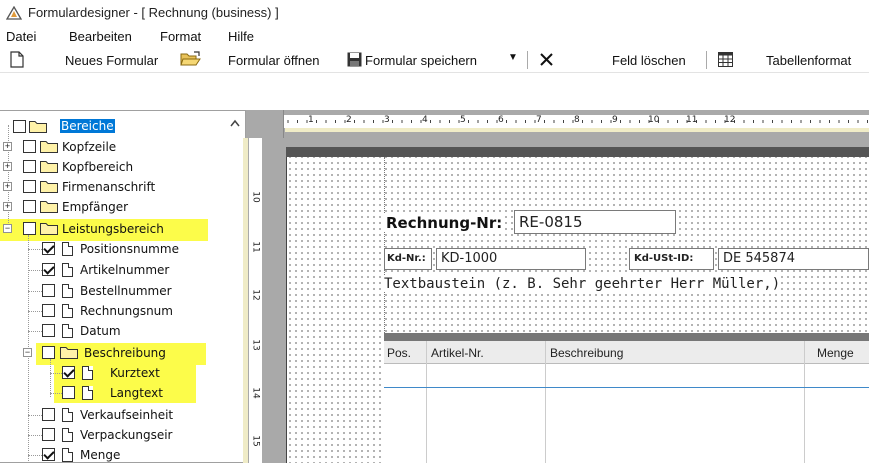 This screenshot has height=463, width=869. I want to click on ruler-number: 1, so click(311, 120).